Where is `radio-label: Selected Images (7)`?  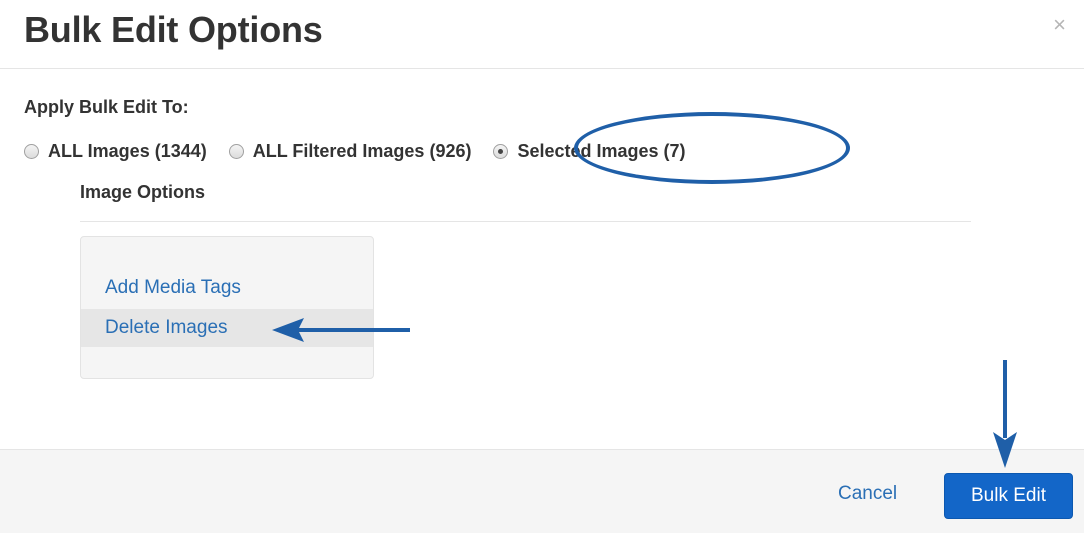 radio-label: Selected Images (7) is located at coordinates (601, 150).